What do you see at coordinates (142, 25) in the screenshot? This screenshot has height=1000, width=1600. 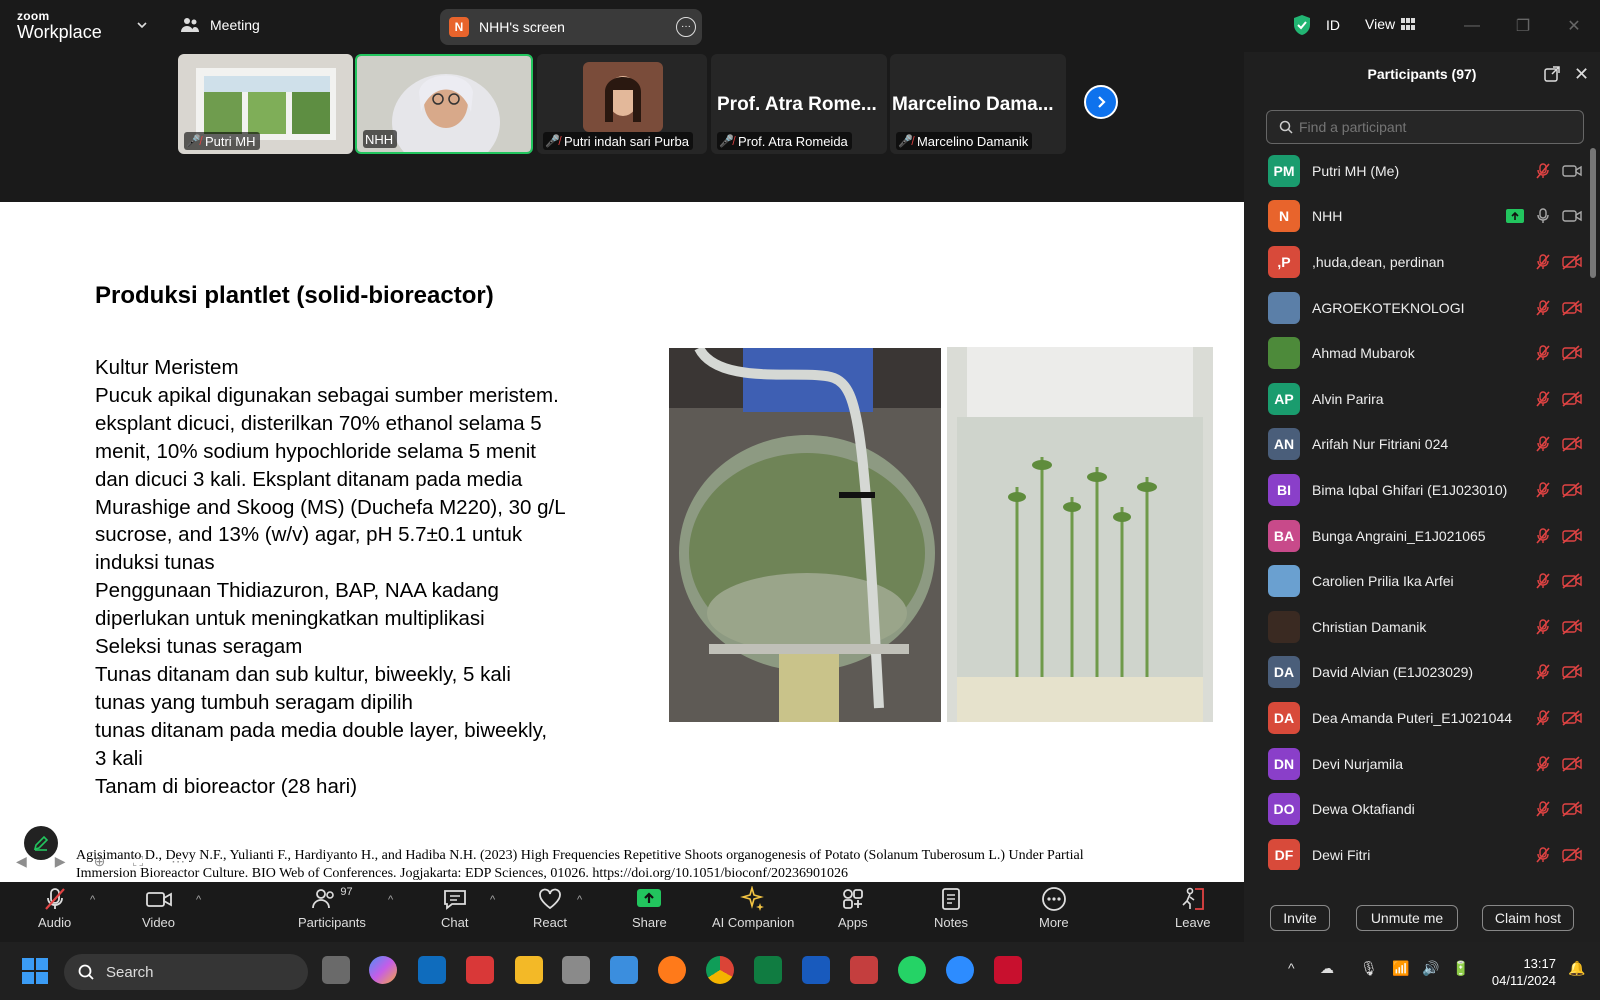 I see `chevron-down-icon` at bounding box center [142, 25].